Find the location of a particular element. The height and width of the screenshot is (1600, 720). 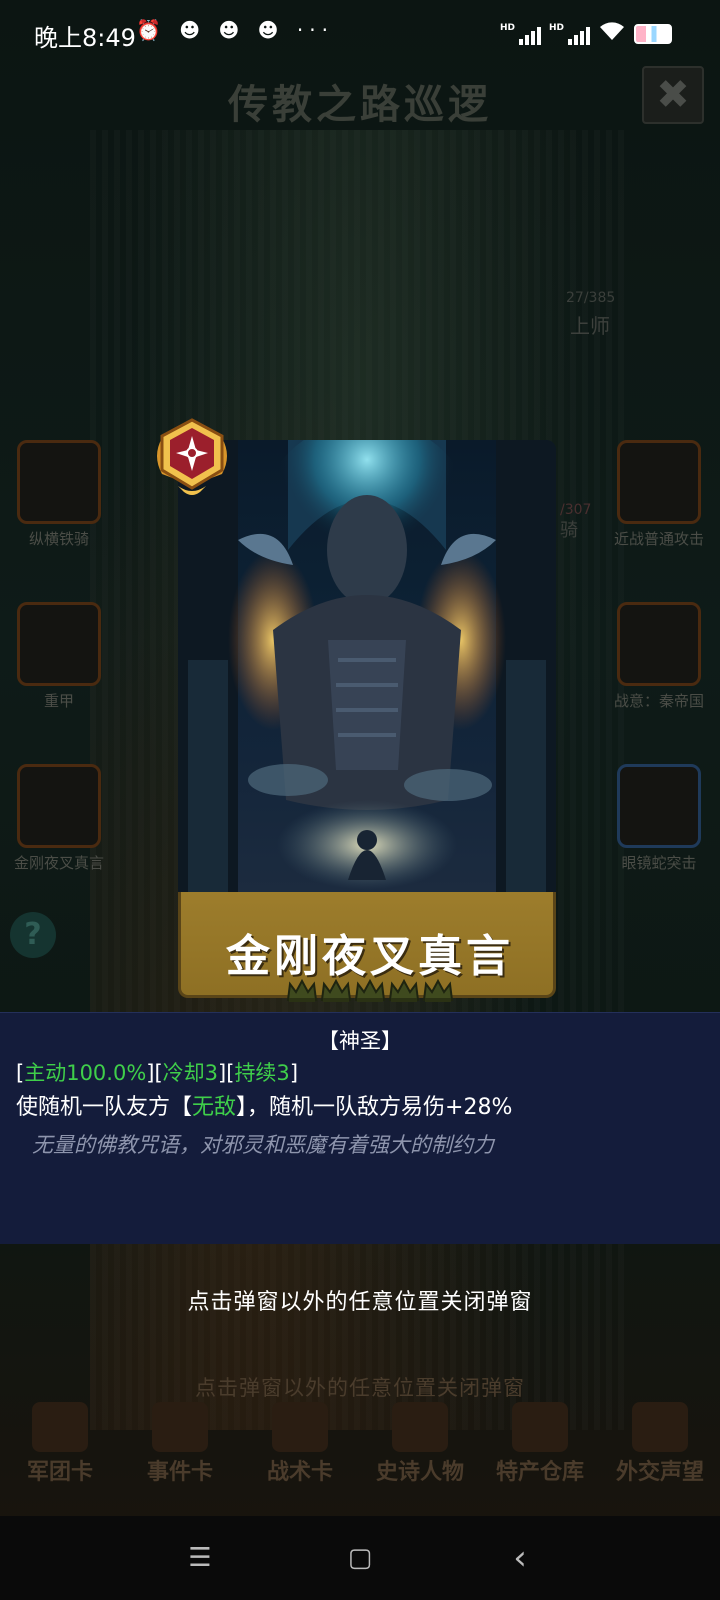

troop-count: 27/385 is located at coordinates (591, 298).